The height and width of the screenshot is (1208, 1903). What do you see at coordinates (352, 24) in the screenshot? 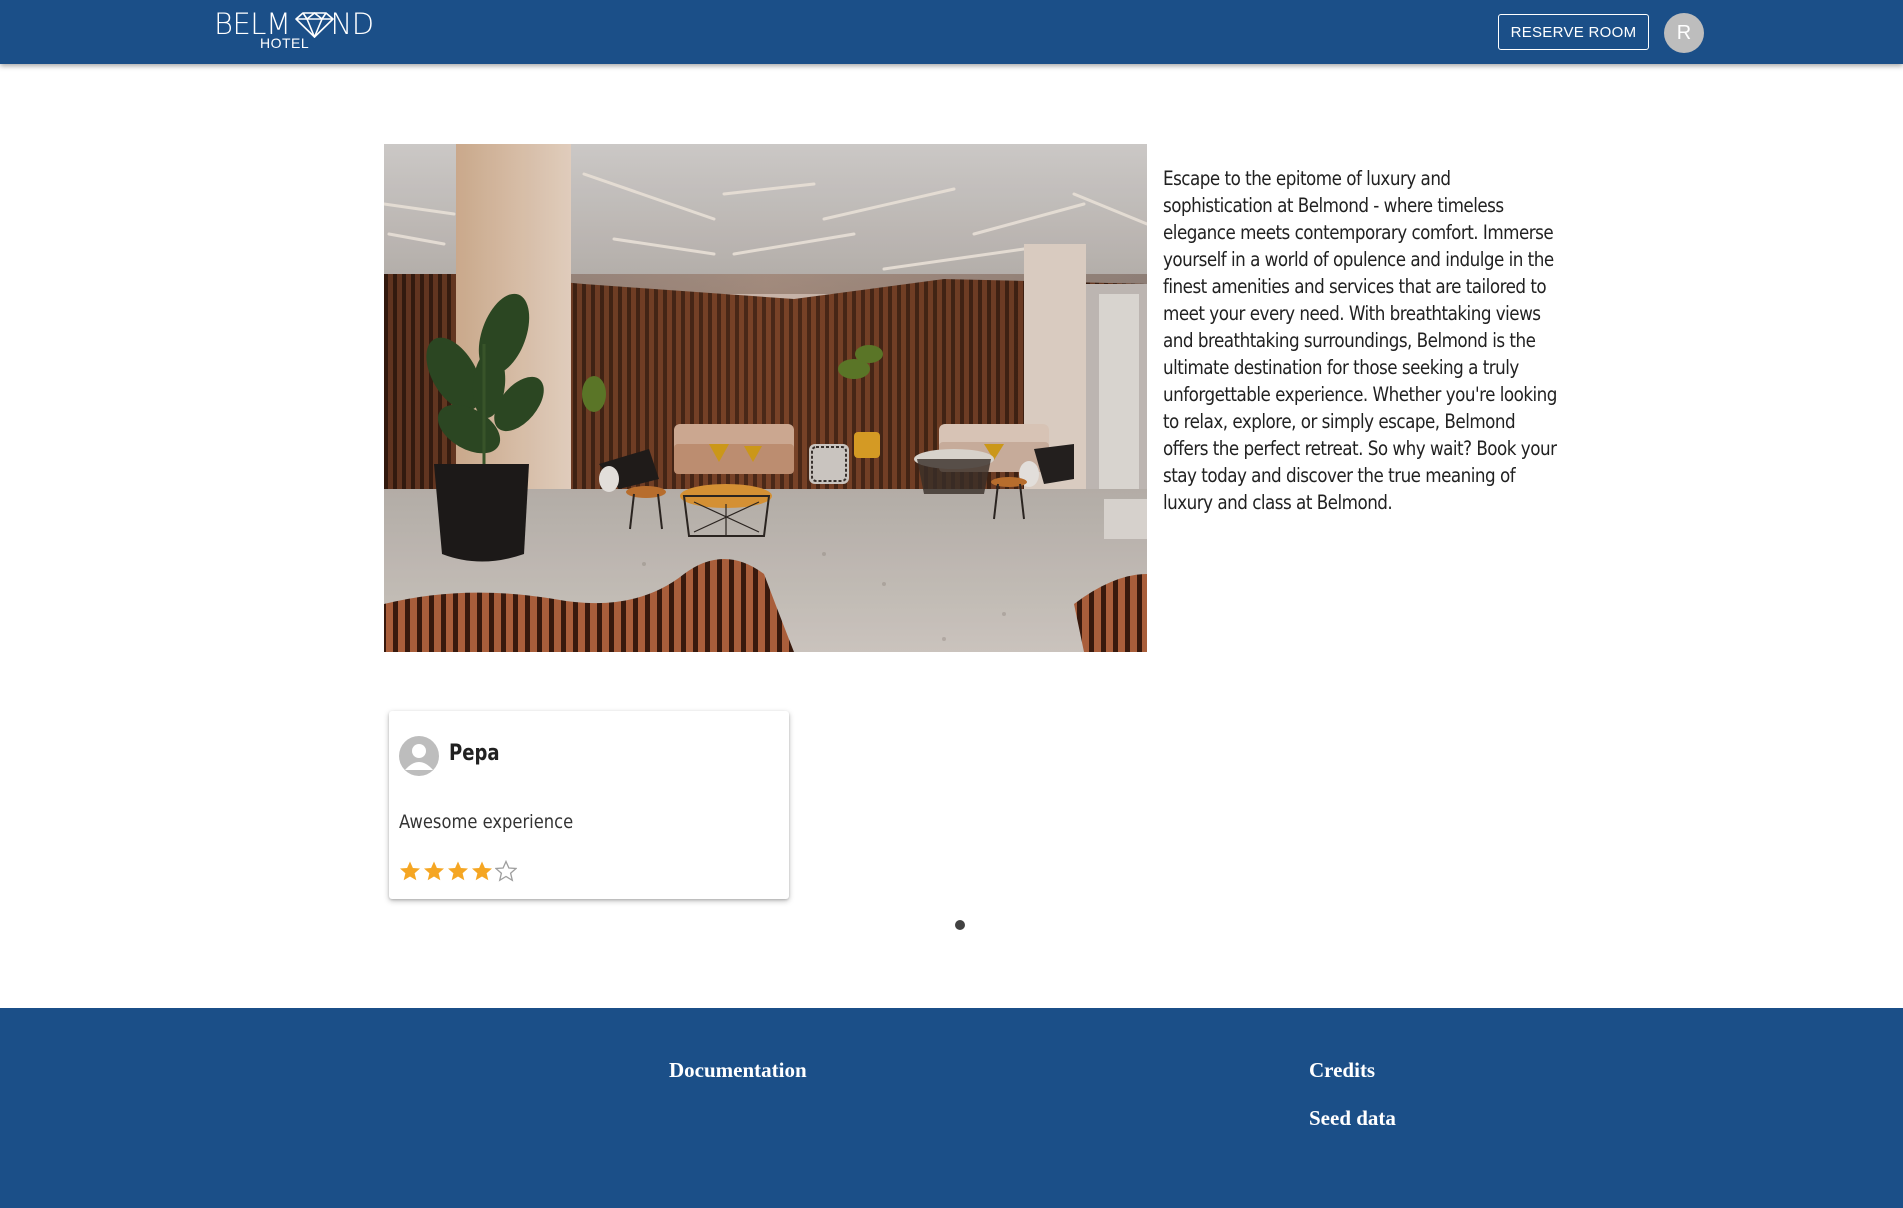
I see `logo-word-right: ND` at bounding box center [352, 24].